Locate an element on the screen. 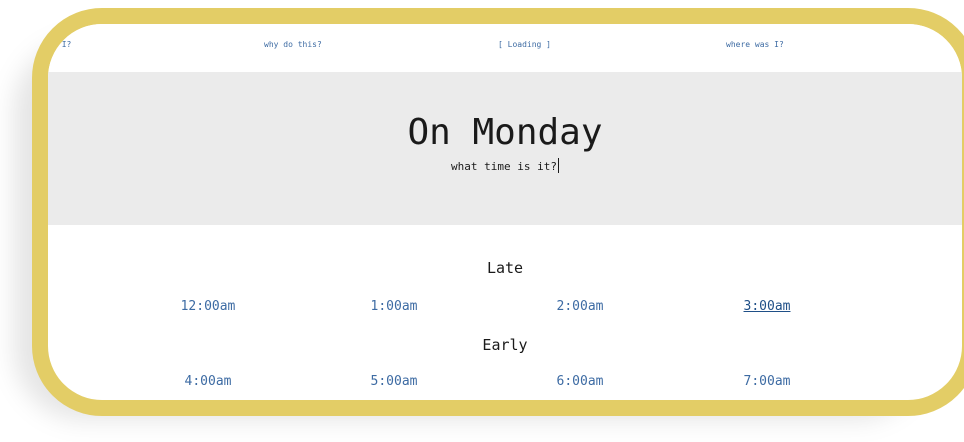 The width and height of the screenshot is (964, 442). time-link-6am: 6:00am is located at coordinates (580, 381).